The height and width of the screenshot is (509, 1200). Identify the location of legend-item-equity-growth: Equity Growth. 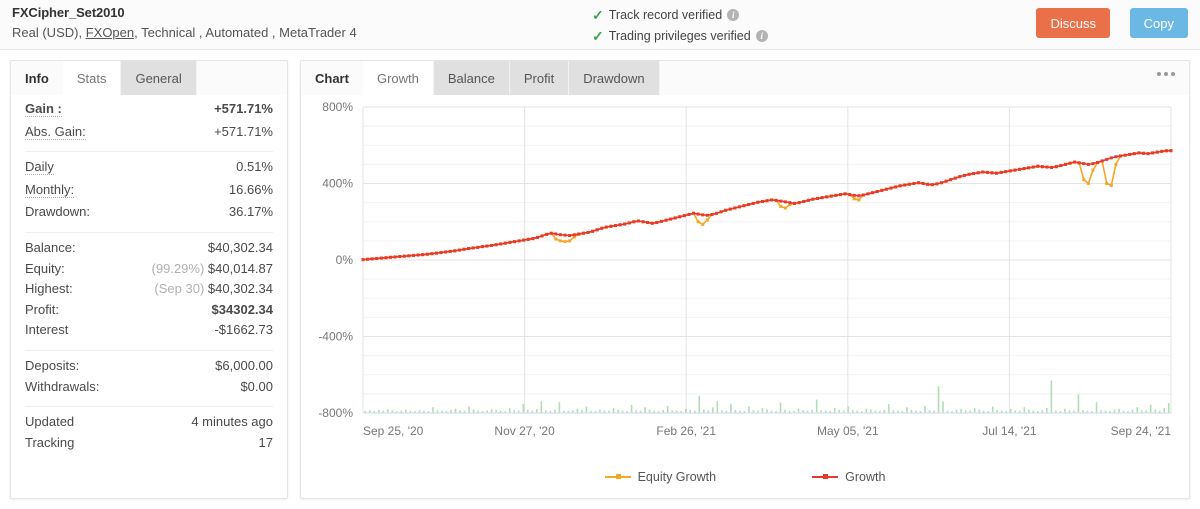
(660, 477).